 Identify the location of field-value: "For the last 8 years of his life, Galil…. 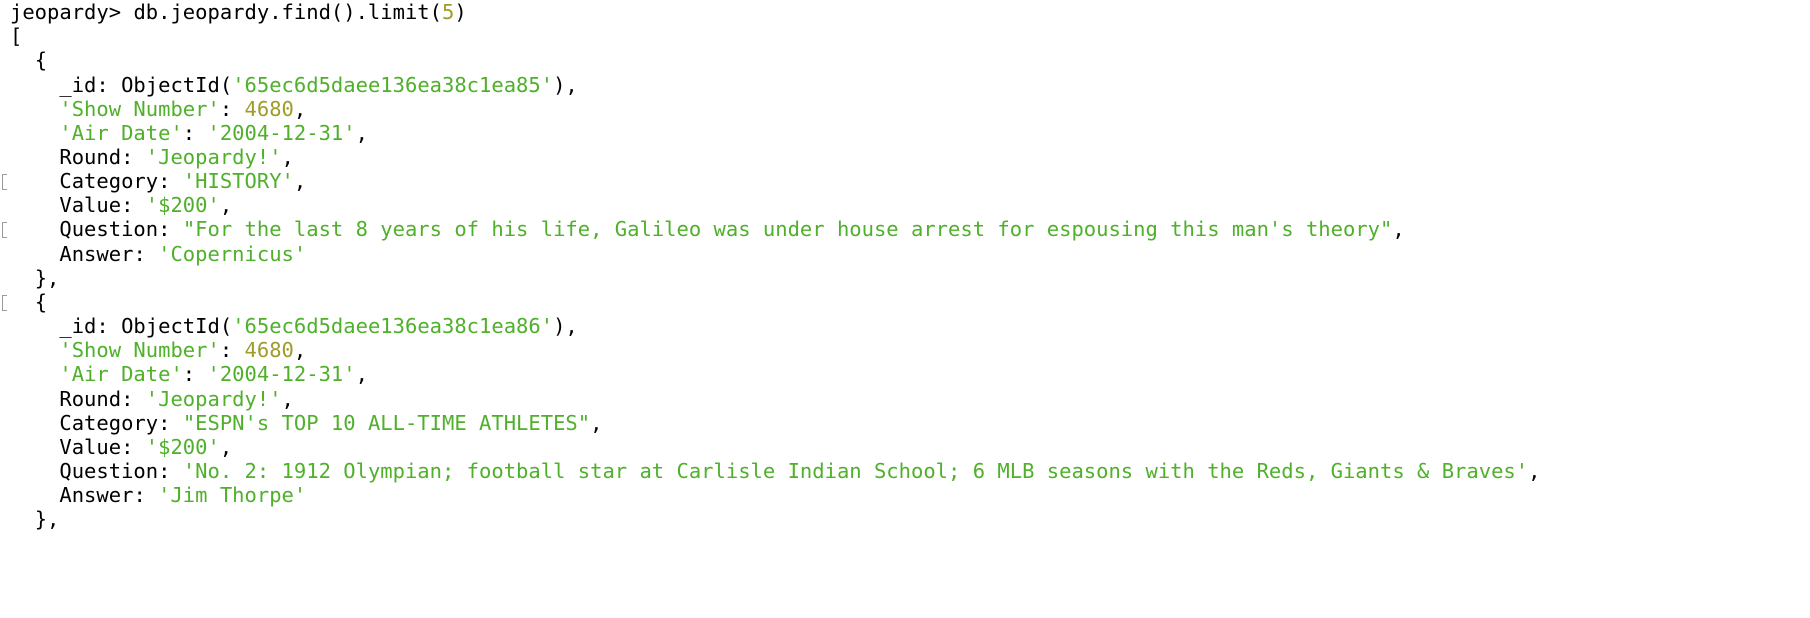
(787, 229).